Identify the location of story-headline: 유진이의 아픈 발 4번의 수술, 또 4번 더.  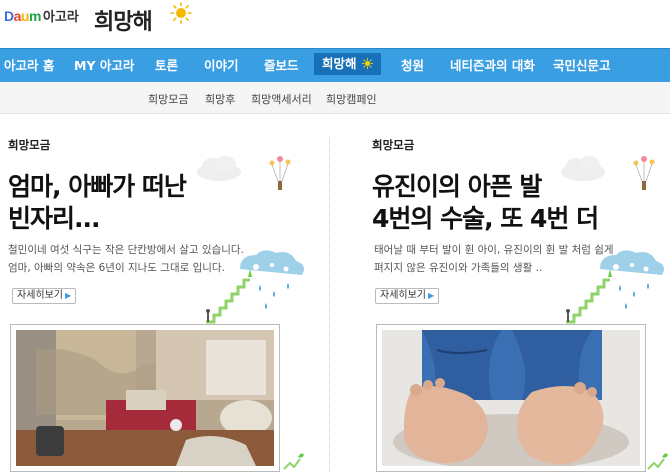
(485, 203).